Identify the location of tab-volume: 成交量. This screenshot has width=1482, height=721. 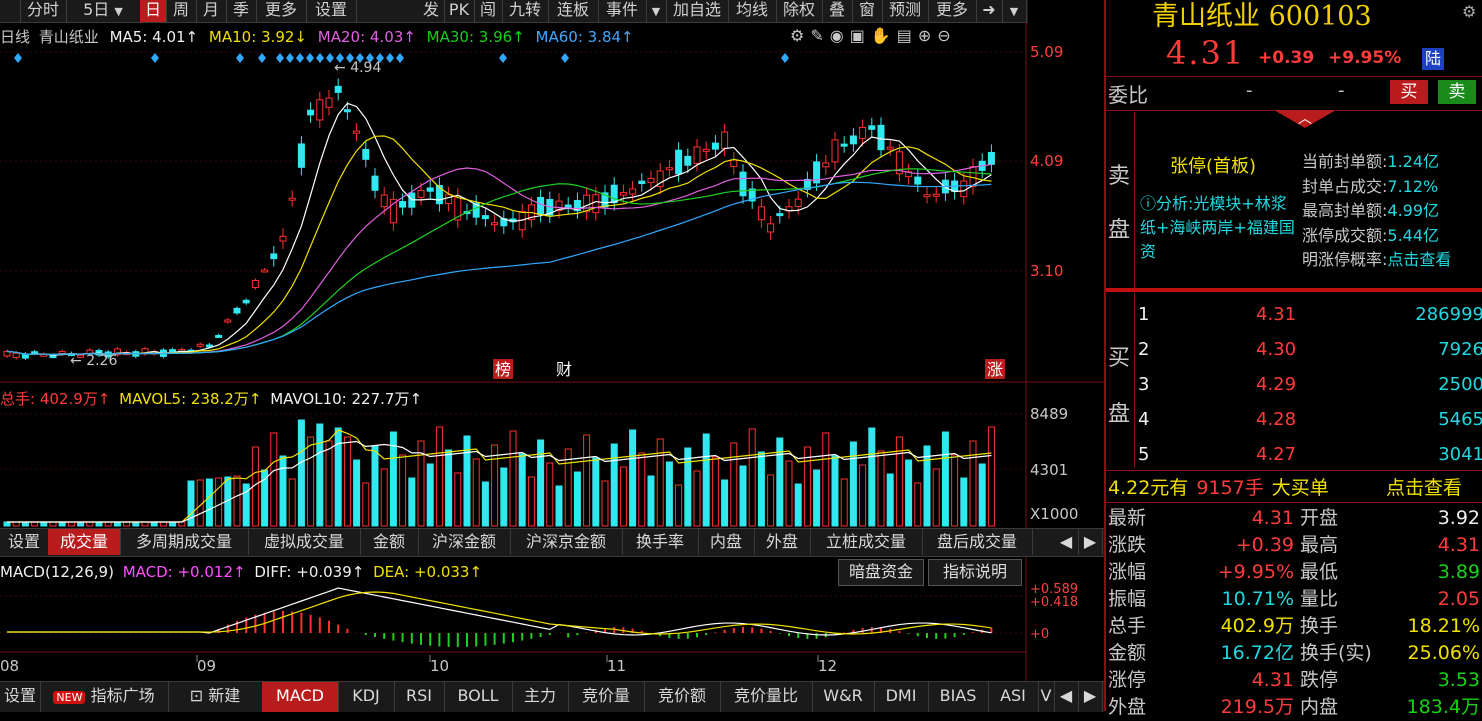
(84, 542).